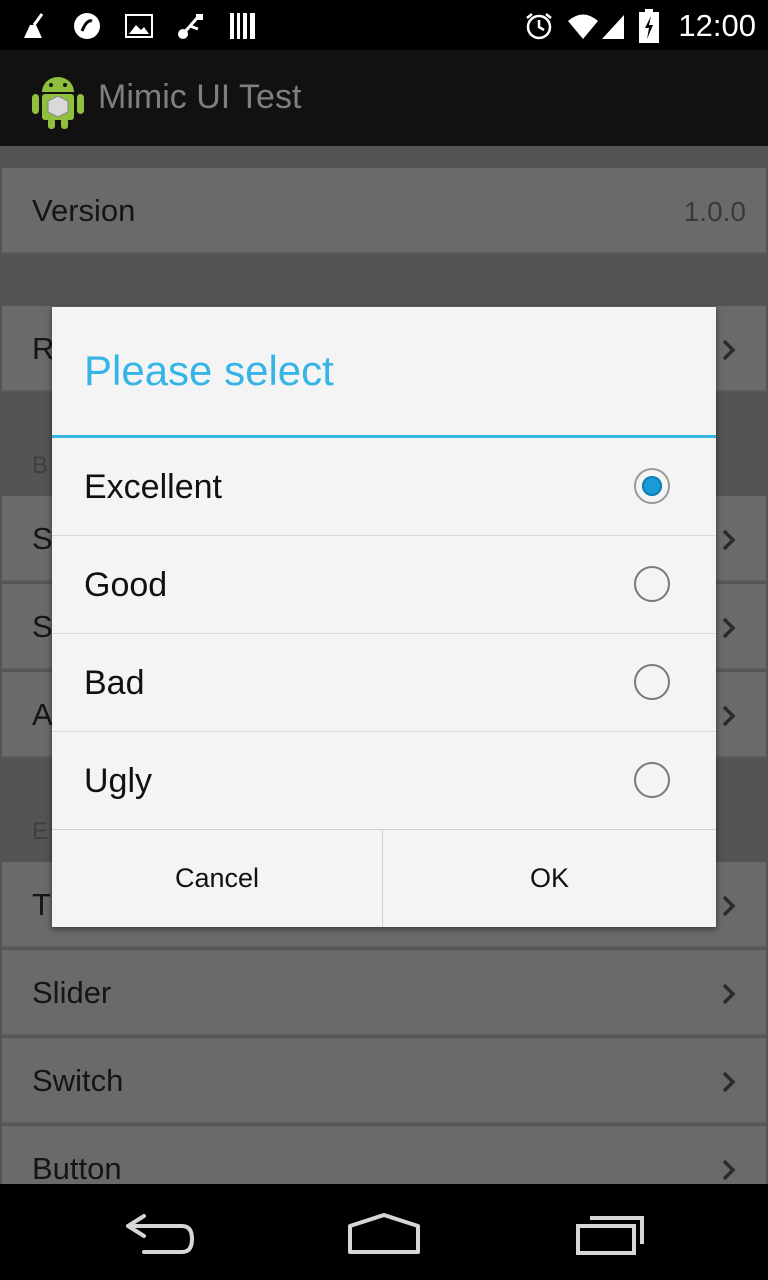 The image size is (768, 1280). I want to click on radio-button-checked, so click(652, 486).